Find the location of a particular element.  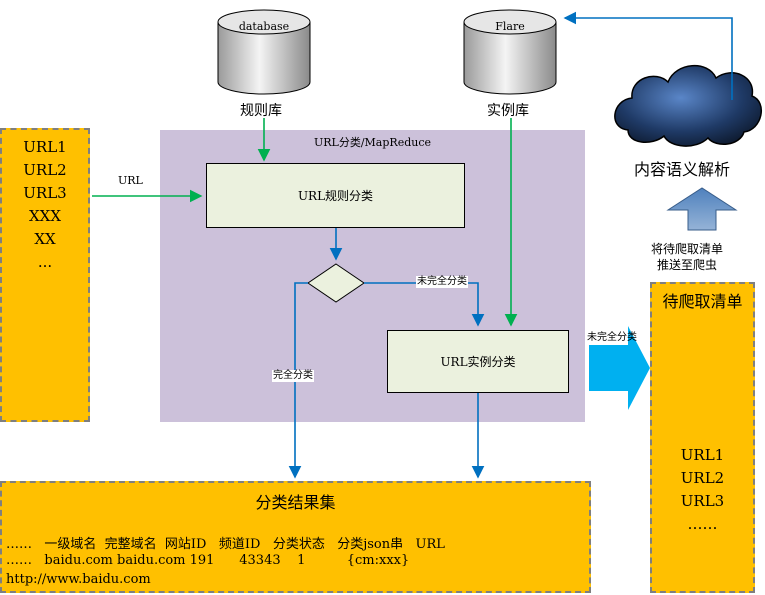

flare-label: Flare is located at coordinates (510, 26).